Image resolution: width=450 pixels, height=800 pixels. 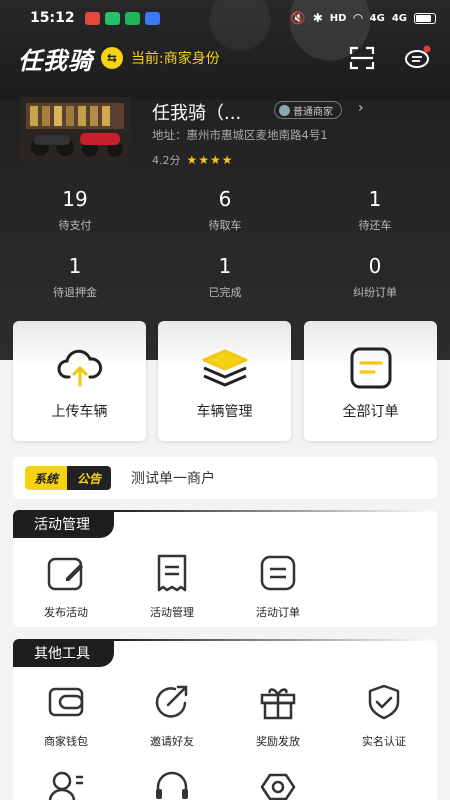 I want to click on chevron-right-icon: ›, so click(x=361, y=108).